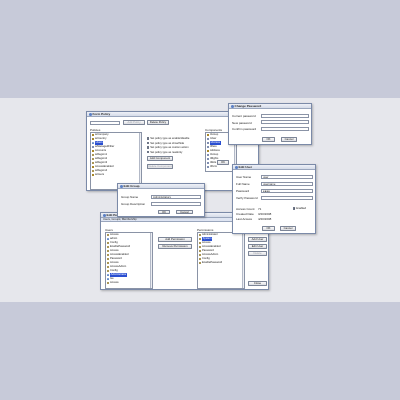 The image size is (400, 400). I want to click on change-password-title: Change Password, so click(248, 106).